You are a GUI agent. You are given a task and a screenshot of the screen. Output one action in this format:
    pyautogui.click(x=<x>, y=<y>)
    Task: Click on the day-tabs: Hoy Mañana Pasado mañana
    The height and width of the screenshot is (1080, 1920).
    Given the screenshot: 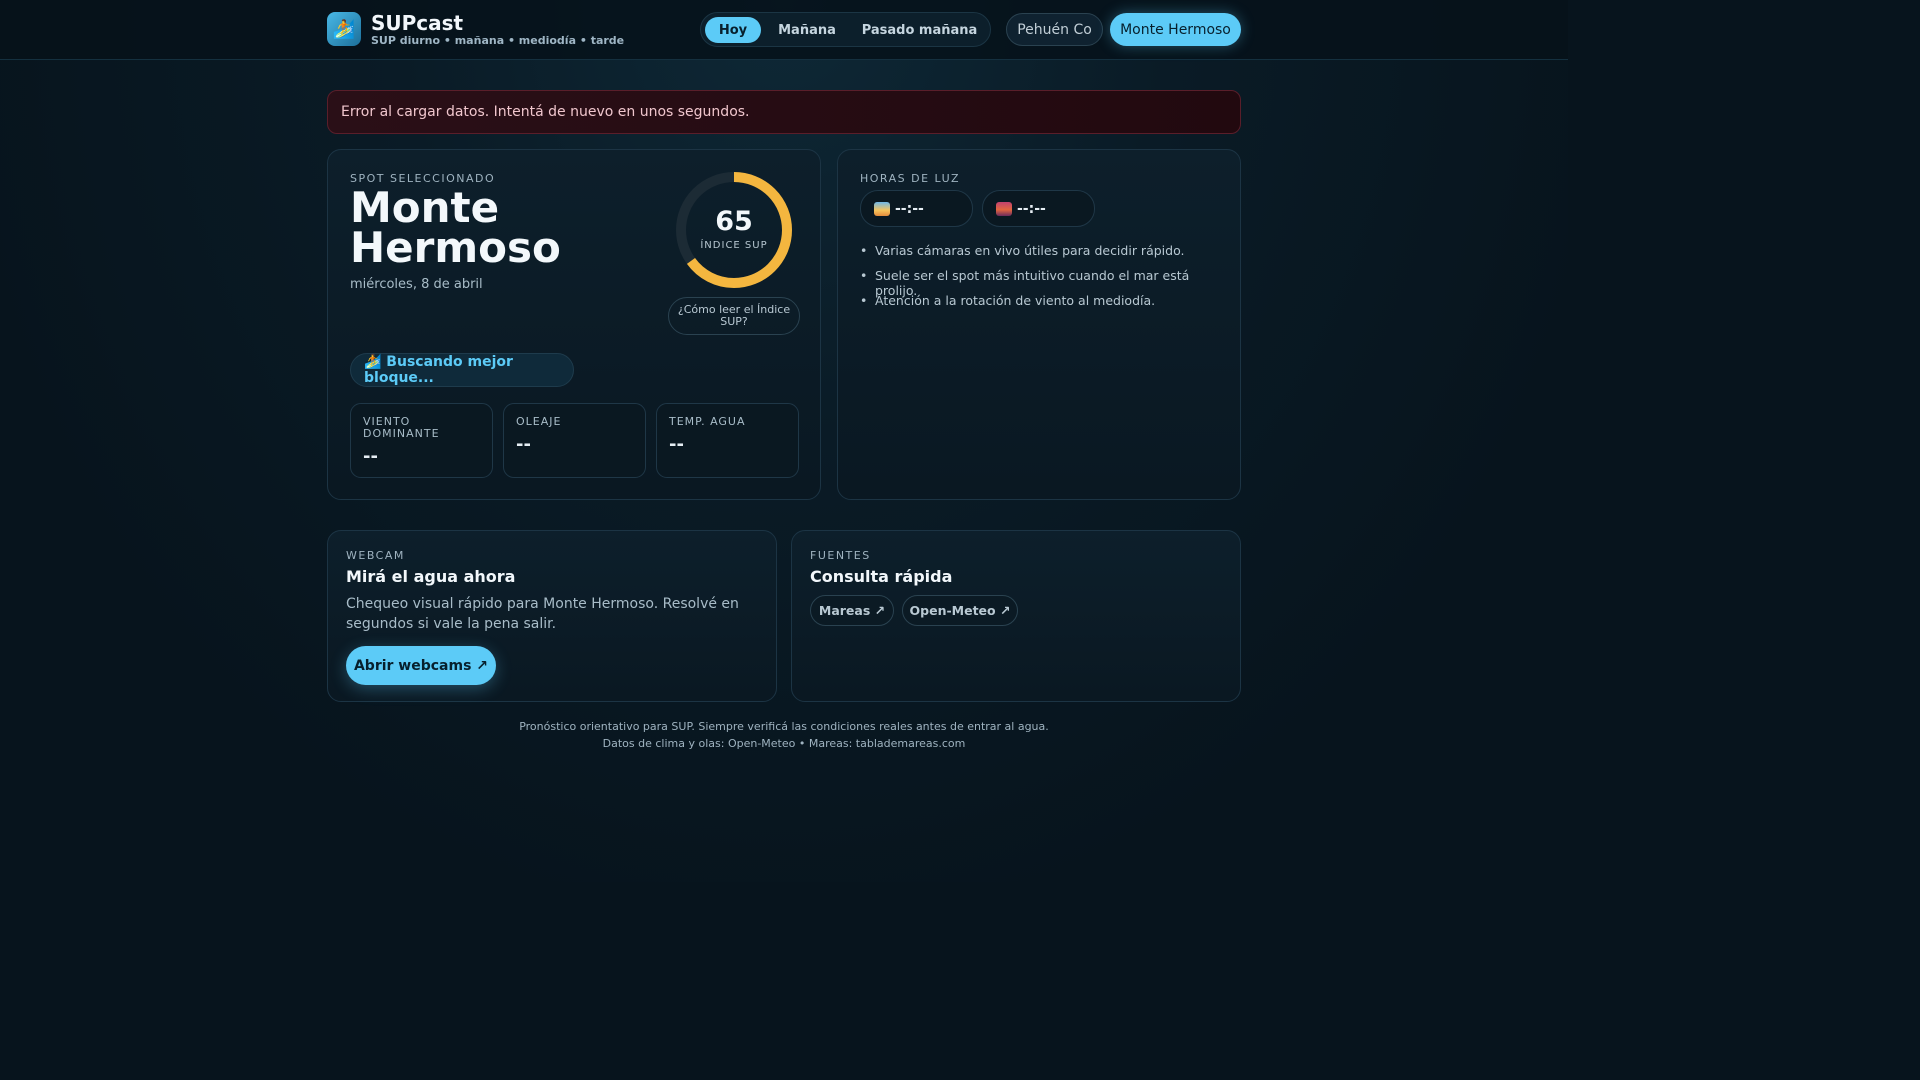 What is the action you would take?
    pyautogui.click(x=845, y=29)
    